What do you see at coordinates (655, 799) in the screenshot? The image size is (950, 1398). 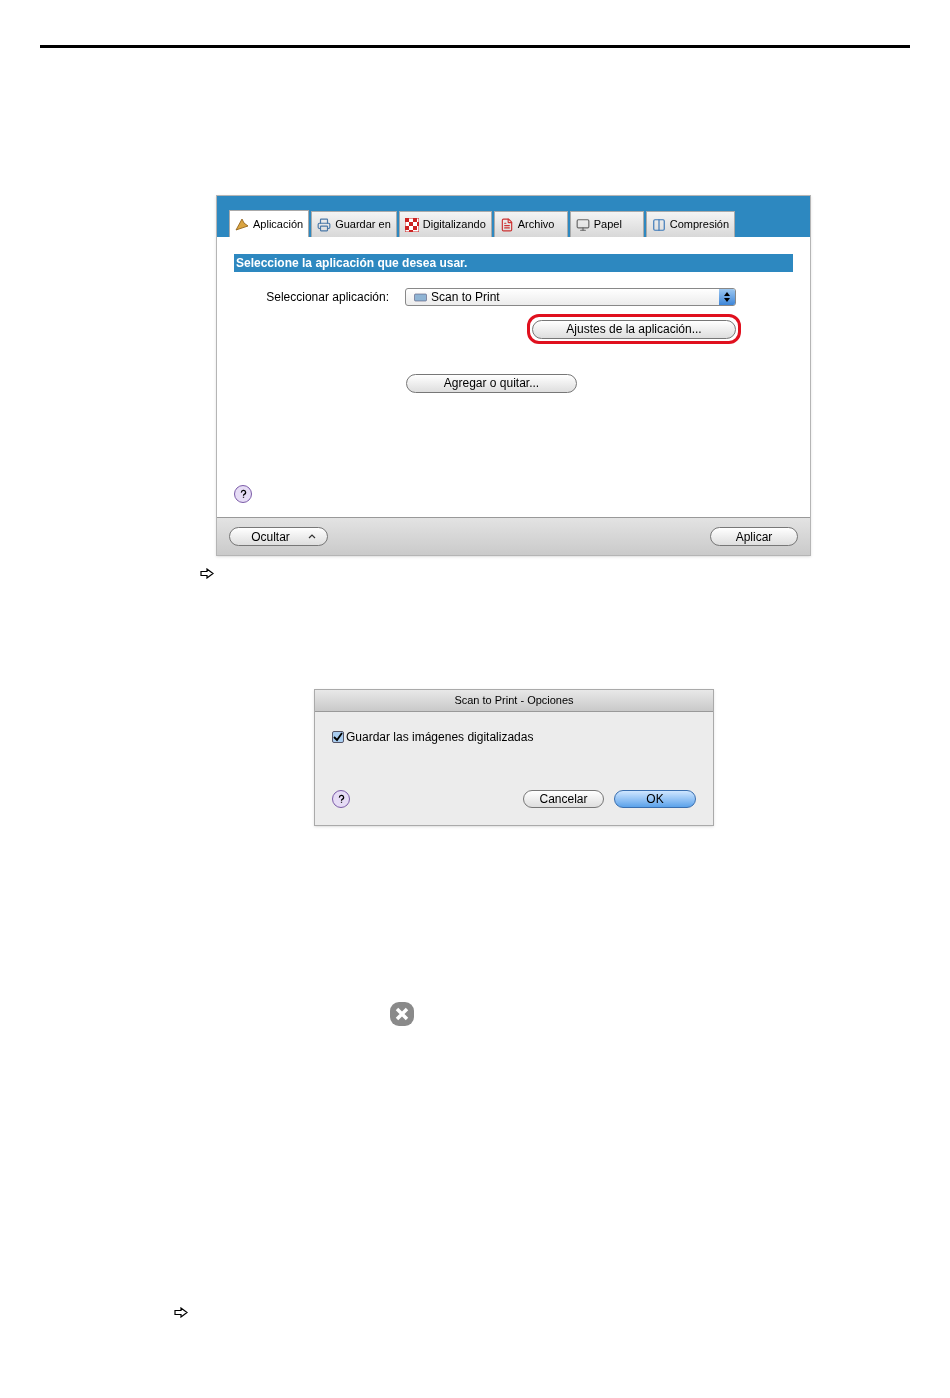 I see `button: OK` at bounding box center [655, 799].